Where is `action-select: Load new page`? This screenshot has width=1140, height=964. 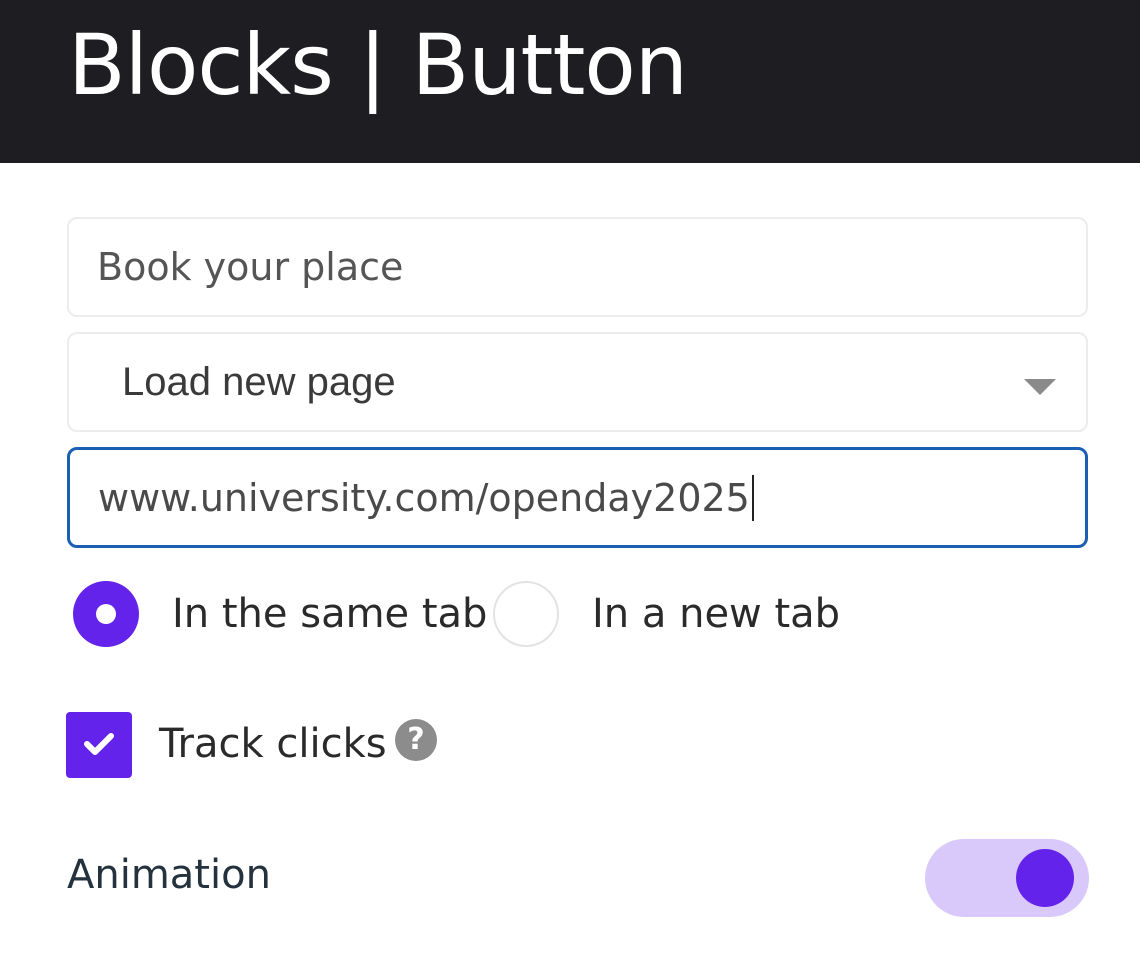
action-select: Load new page is located at coordinates (577, 382).